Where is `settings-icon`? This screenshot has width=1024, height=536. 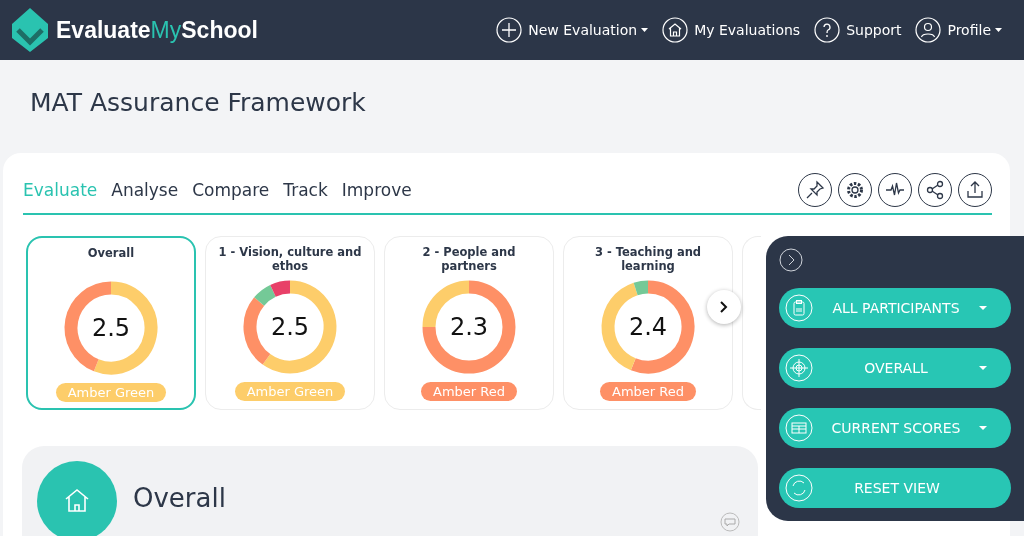 settings-icon is located at coordinates (855, 190).